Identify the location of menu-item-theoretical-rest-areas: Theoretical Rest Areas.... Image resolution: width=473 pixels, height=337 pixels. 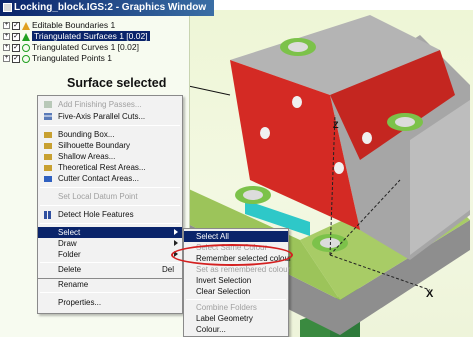
(110, 167).